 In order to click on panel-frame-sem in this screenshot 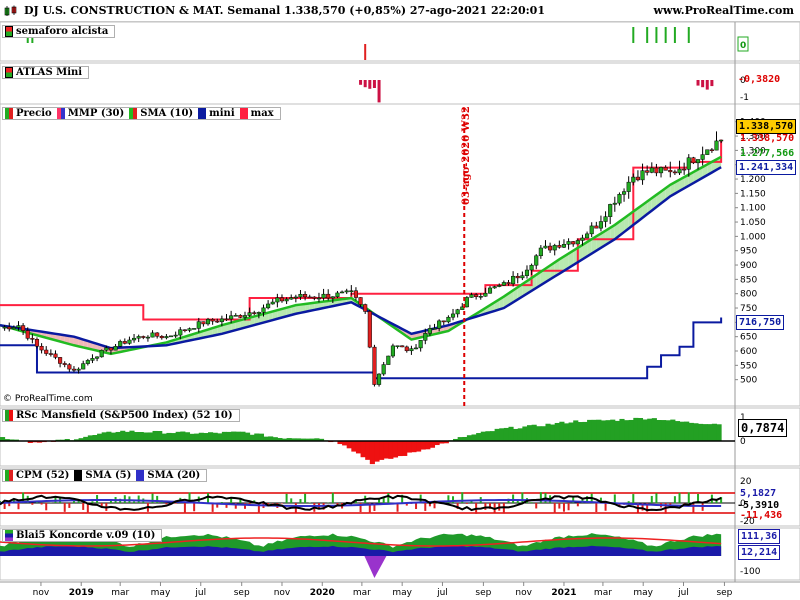, I will do `click(400, 41)`.